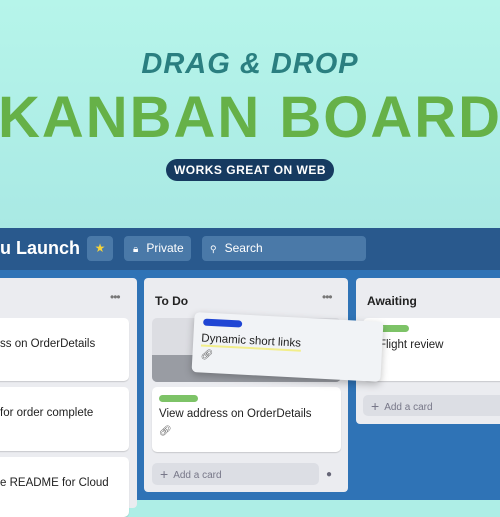 Image resolution: width=500 pixels, height=517 pixels. I want to click on card: ss on OrderDetails, so click(64, 349).